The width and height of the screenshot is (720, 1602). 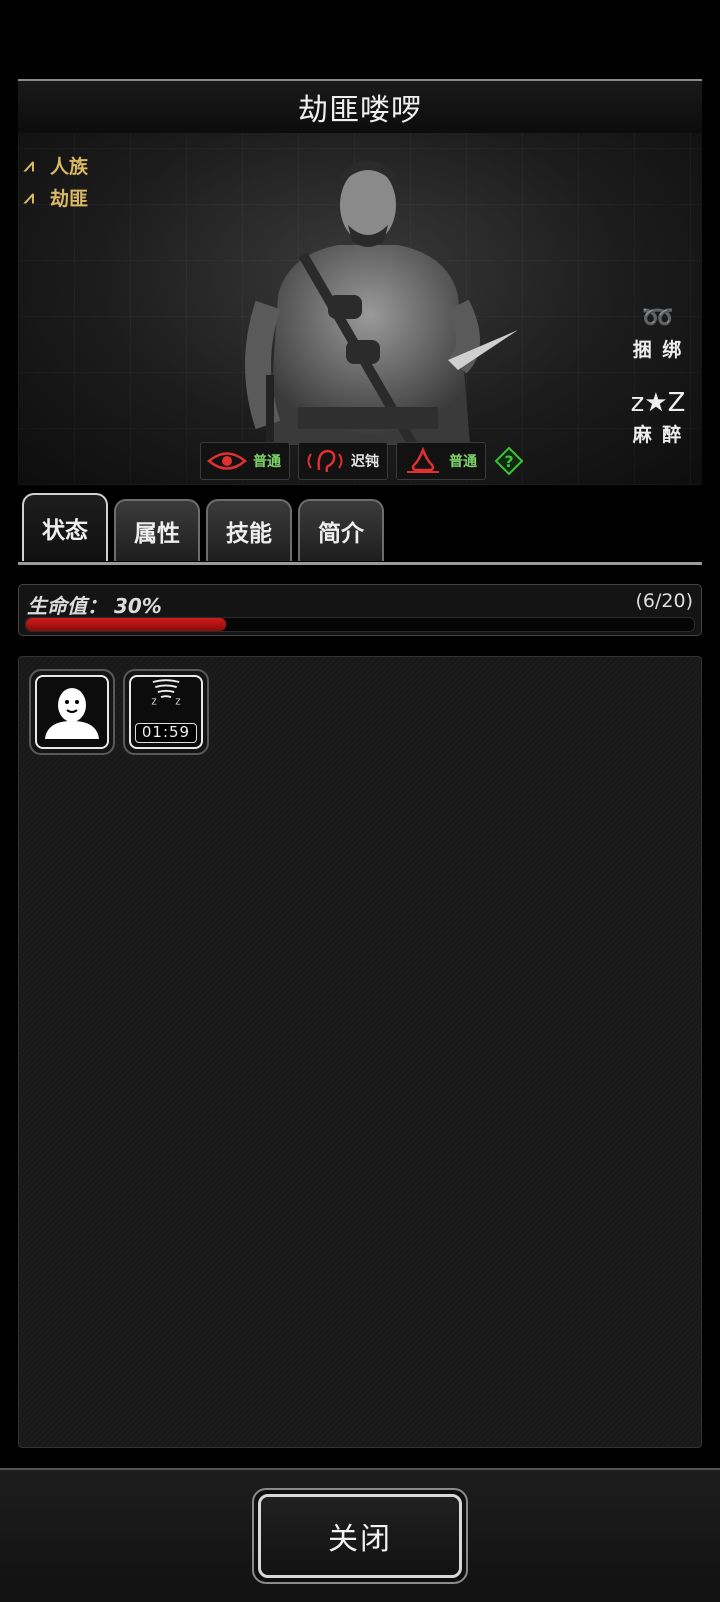 I want to click on sense-sight: 普通, so click(x=245, y=461).